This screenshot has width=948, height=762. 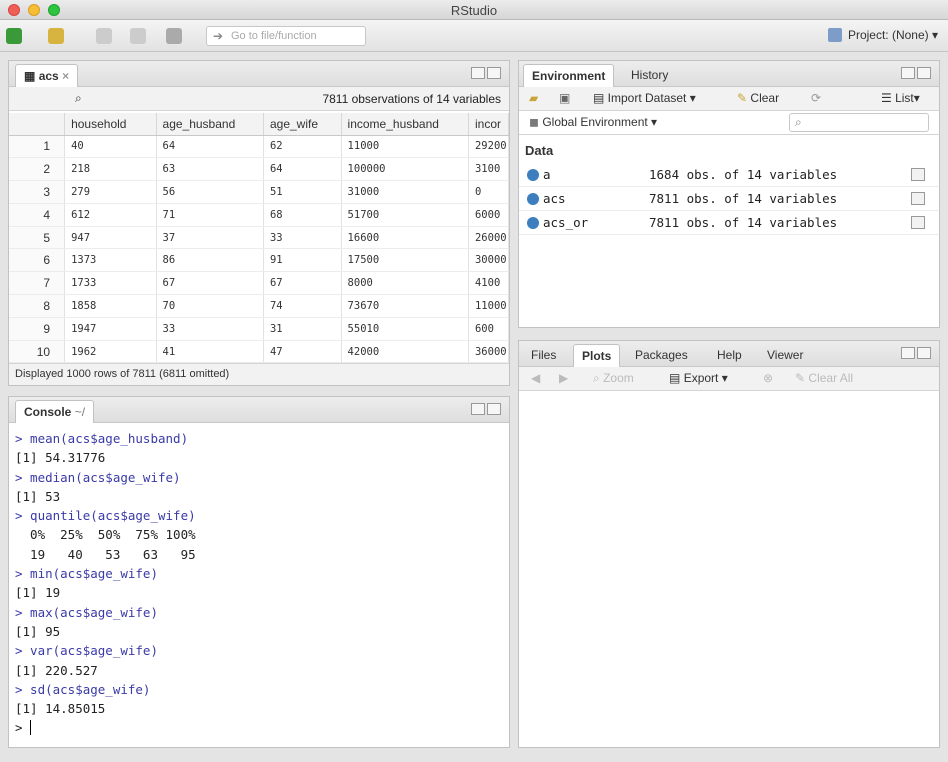 What do you see at coordinates (405, 169) in the screenshot?
I see `table-cell: 100000` at bounding box center [405, 169].